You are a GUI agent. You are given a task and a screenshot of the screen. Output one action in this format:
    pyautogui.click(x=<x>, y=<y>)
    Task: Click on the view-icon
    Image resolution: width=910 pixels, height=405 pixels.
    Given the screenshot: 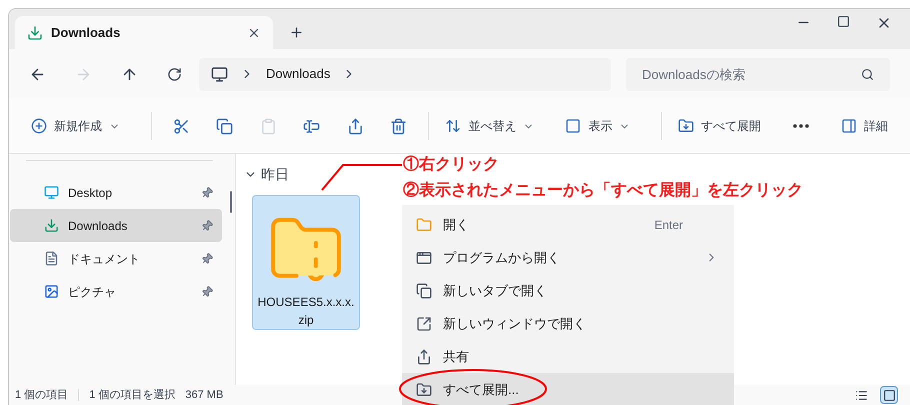 What is the action you would take?
    pyautogui.click(x=573, y=126)
    